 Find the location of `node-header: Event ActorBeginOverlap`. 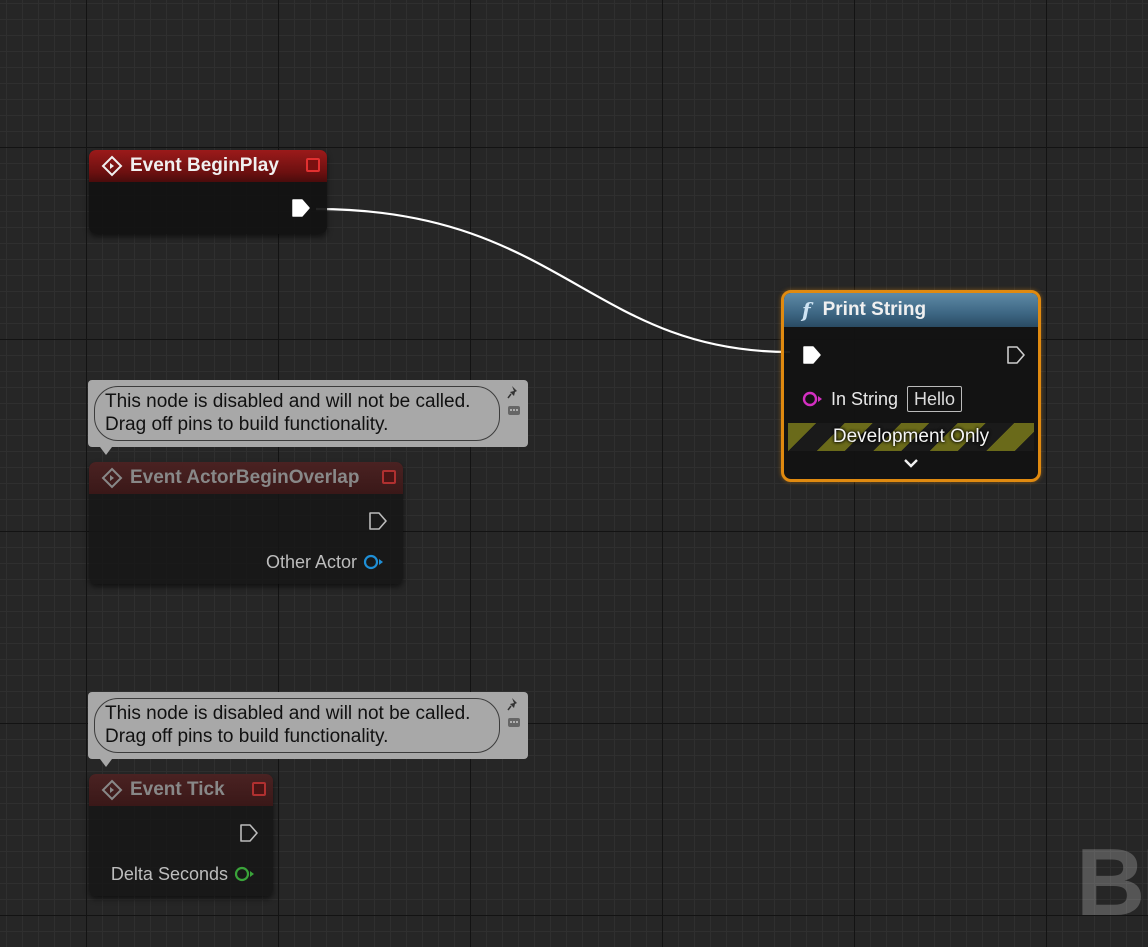

node-header: Event ActorBeginOverlap is located at coordinates (246, 478).